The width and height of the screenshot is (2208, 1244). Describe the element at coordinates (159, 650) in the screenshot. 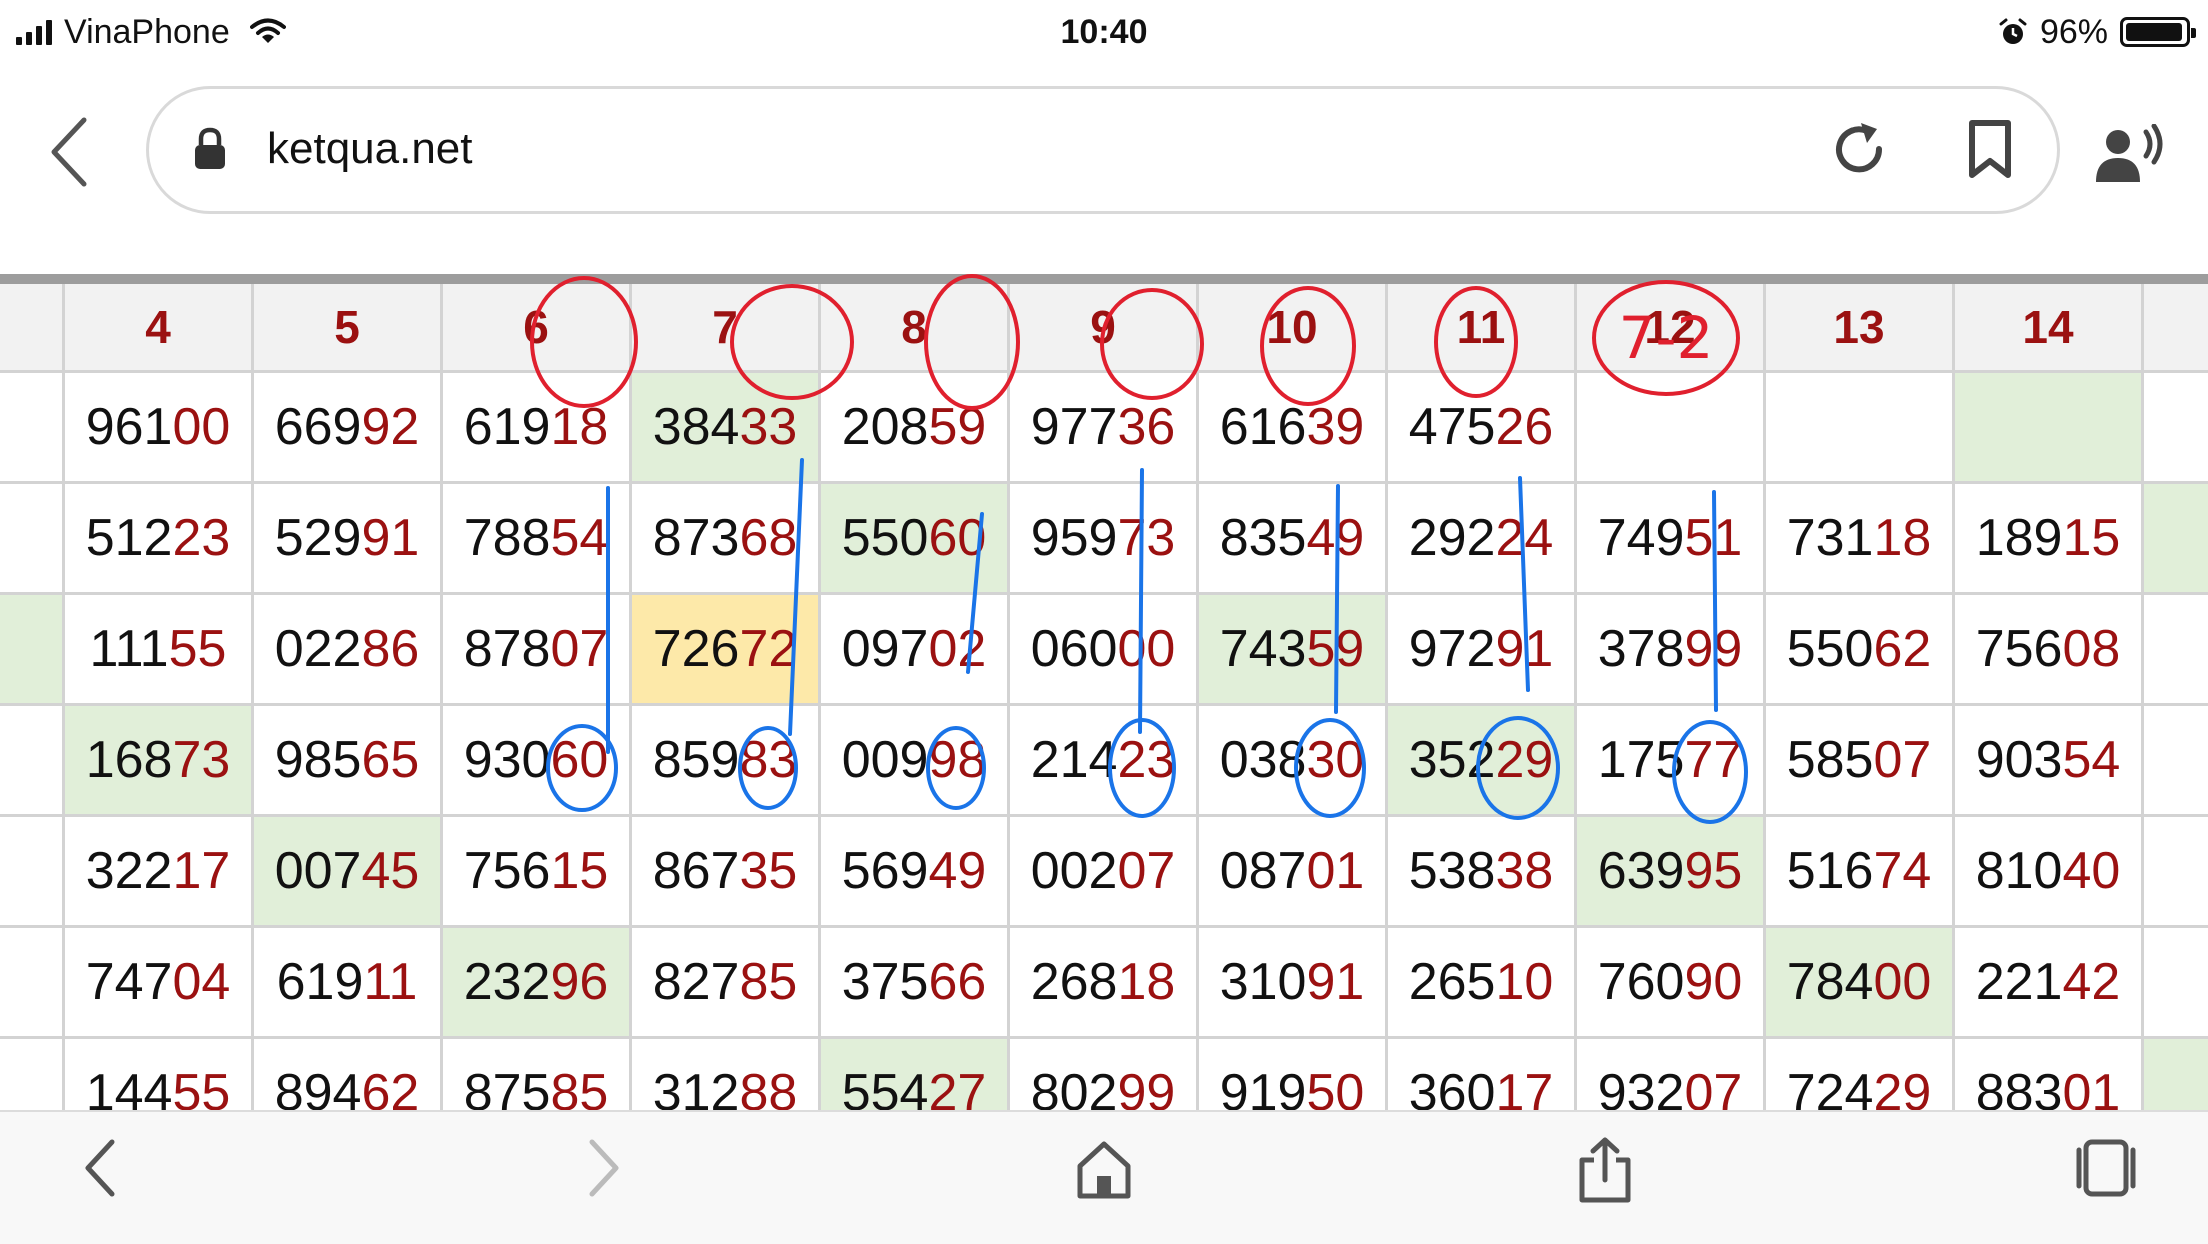

I see `table-cell: 111 55` at that location.